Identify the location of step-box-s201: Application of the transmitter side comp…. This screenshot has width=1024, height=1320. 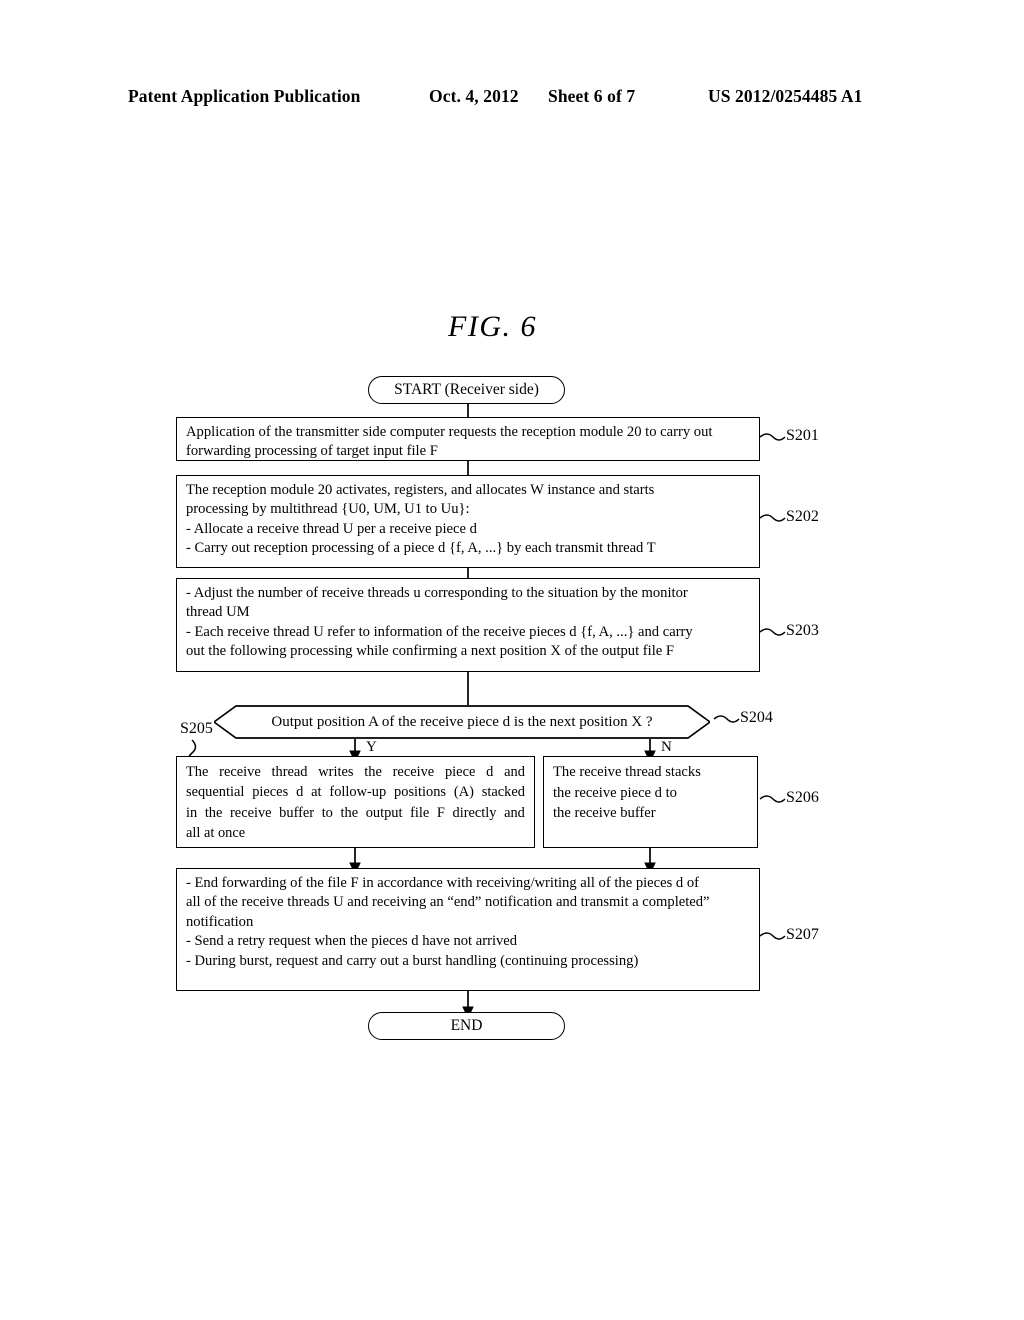
(468, 439).